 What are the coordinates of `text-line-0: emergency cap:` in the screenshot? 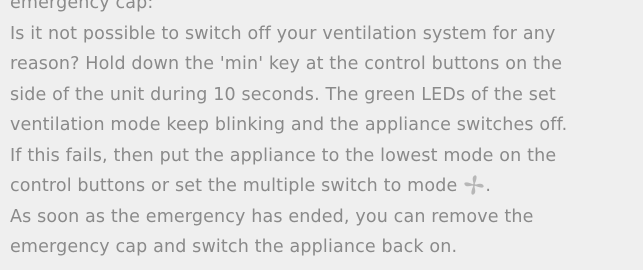 It's located at (82, 6).